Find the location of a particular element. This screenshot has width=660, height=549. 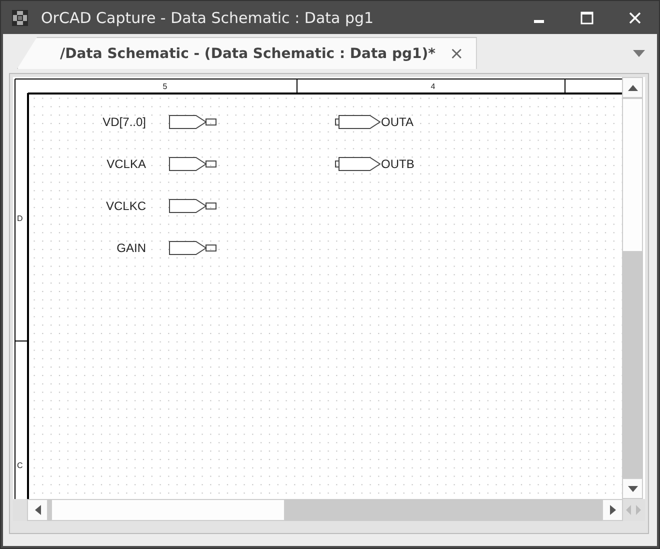

vertical-scrollbar is located at coordinates (632, 288).